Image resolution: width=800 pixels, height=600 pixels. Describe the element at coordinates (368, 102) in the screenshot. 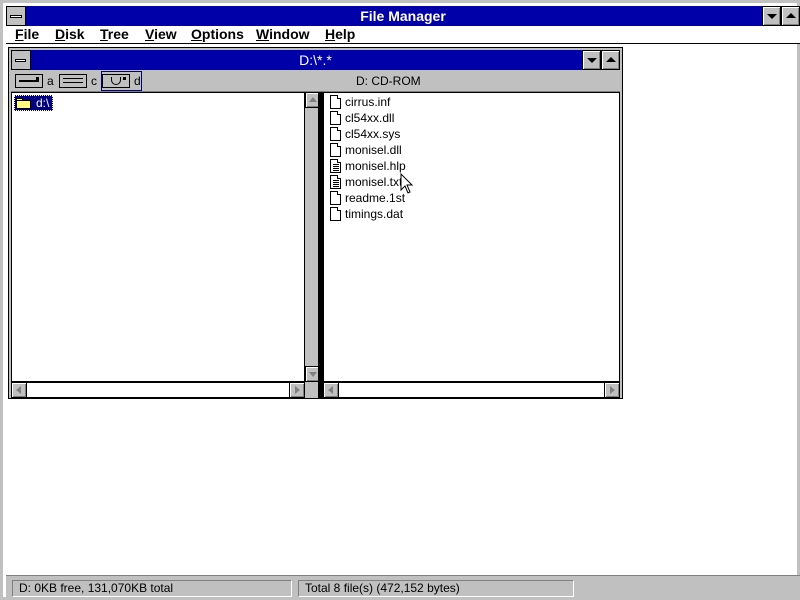

I see `file-name: cirrus.inf` at that location.